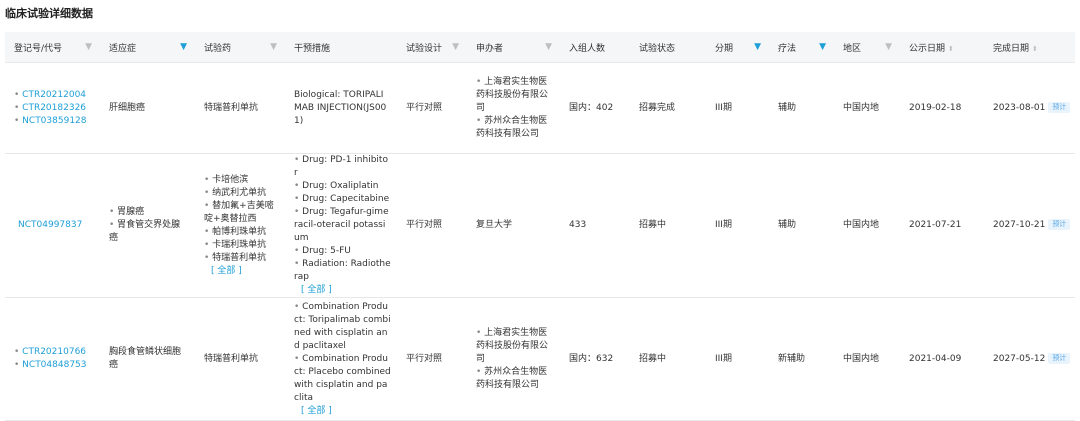 Image resolution: width=1080 pixels, height=421 pixels. I want to click on completion-date-text: 2023-08-01, so click(1019, 107).